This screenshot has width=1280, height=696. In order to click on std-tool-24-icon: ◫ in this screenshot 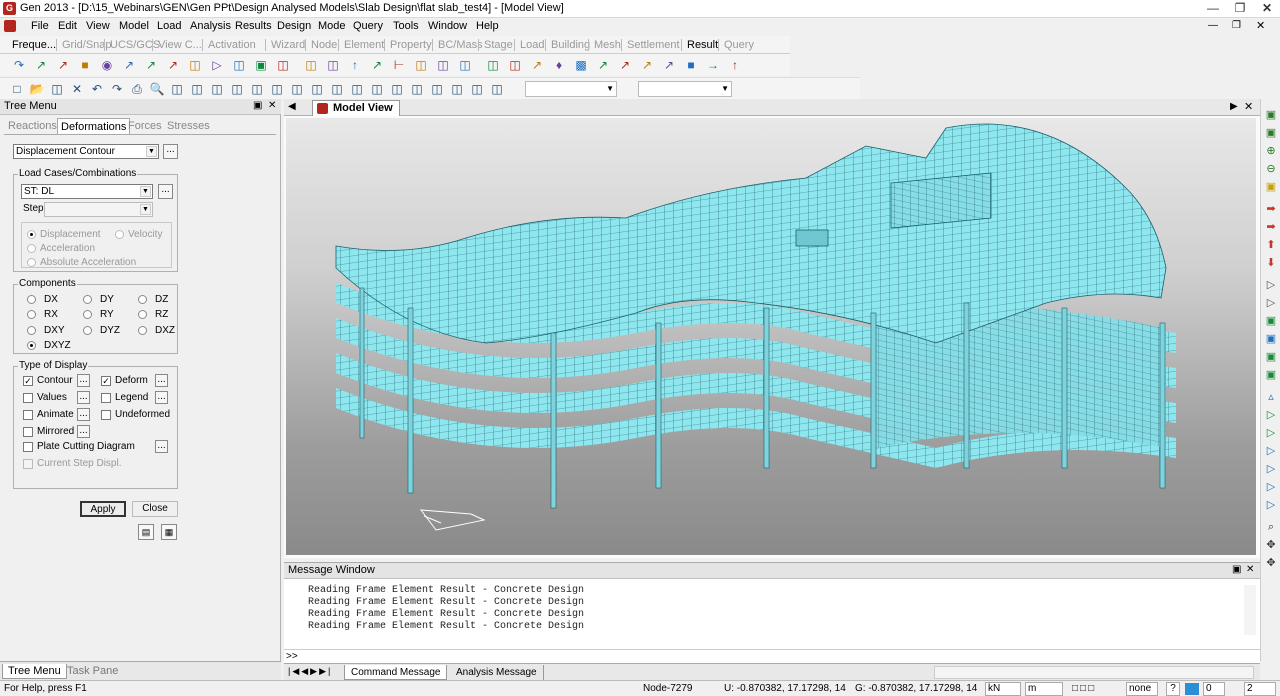, I will do `click(477, 89)`.